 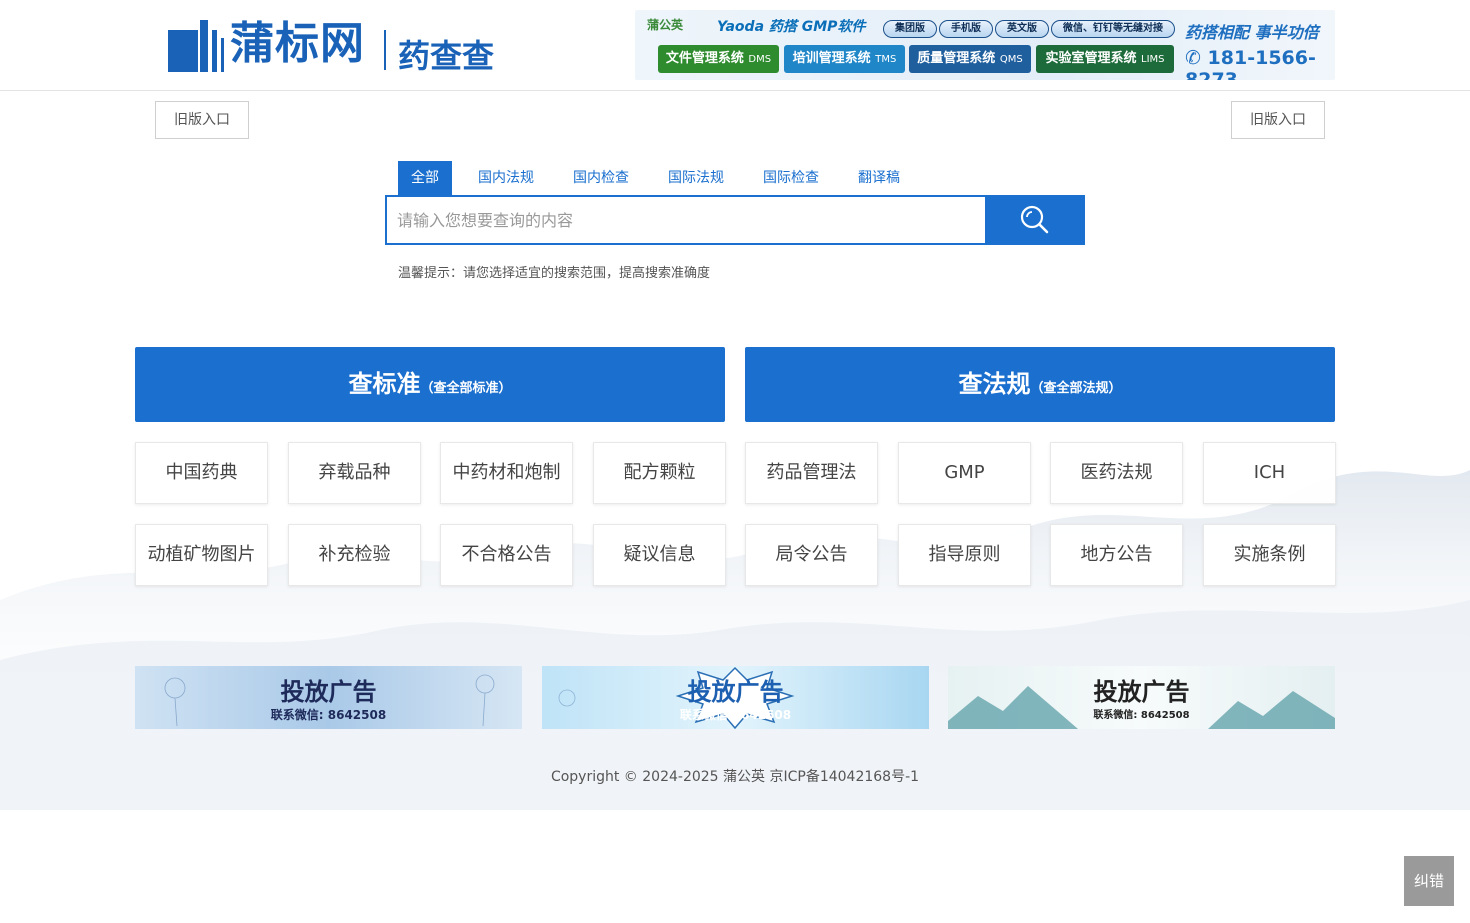 I want to click on ad-pill: 集团版, so click(x=910, y=29).